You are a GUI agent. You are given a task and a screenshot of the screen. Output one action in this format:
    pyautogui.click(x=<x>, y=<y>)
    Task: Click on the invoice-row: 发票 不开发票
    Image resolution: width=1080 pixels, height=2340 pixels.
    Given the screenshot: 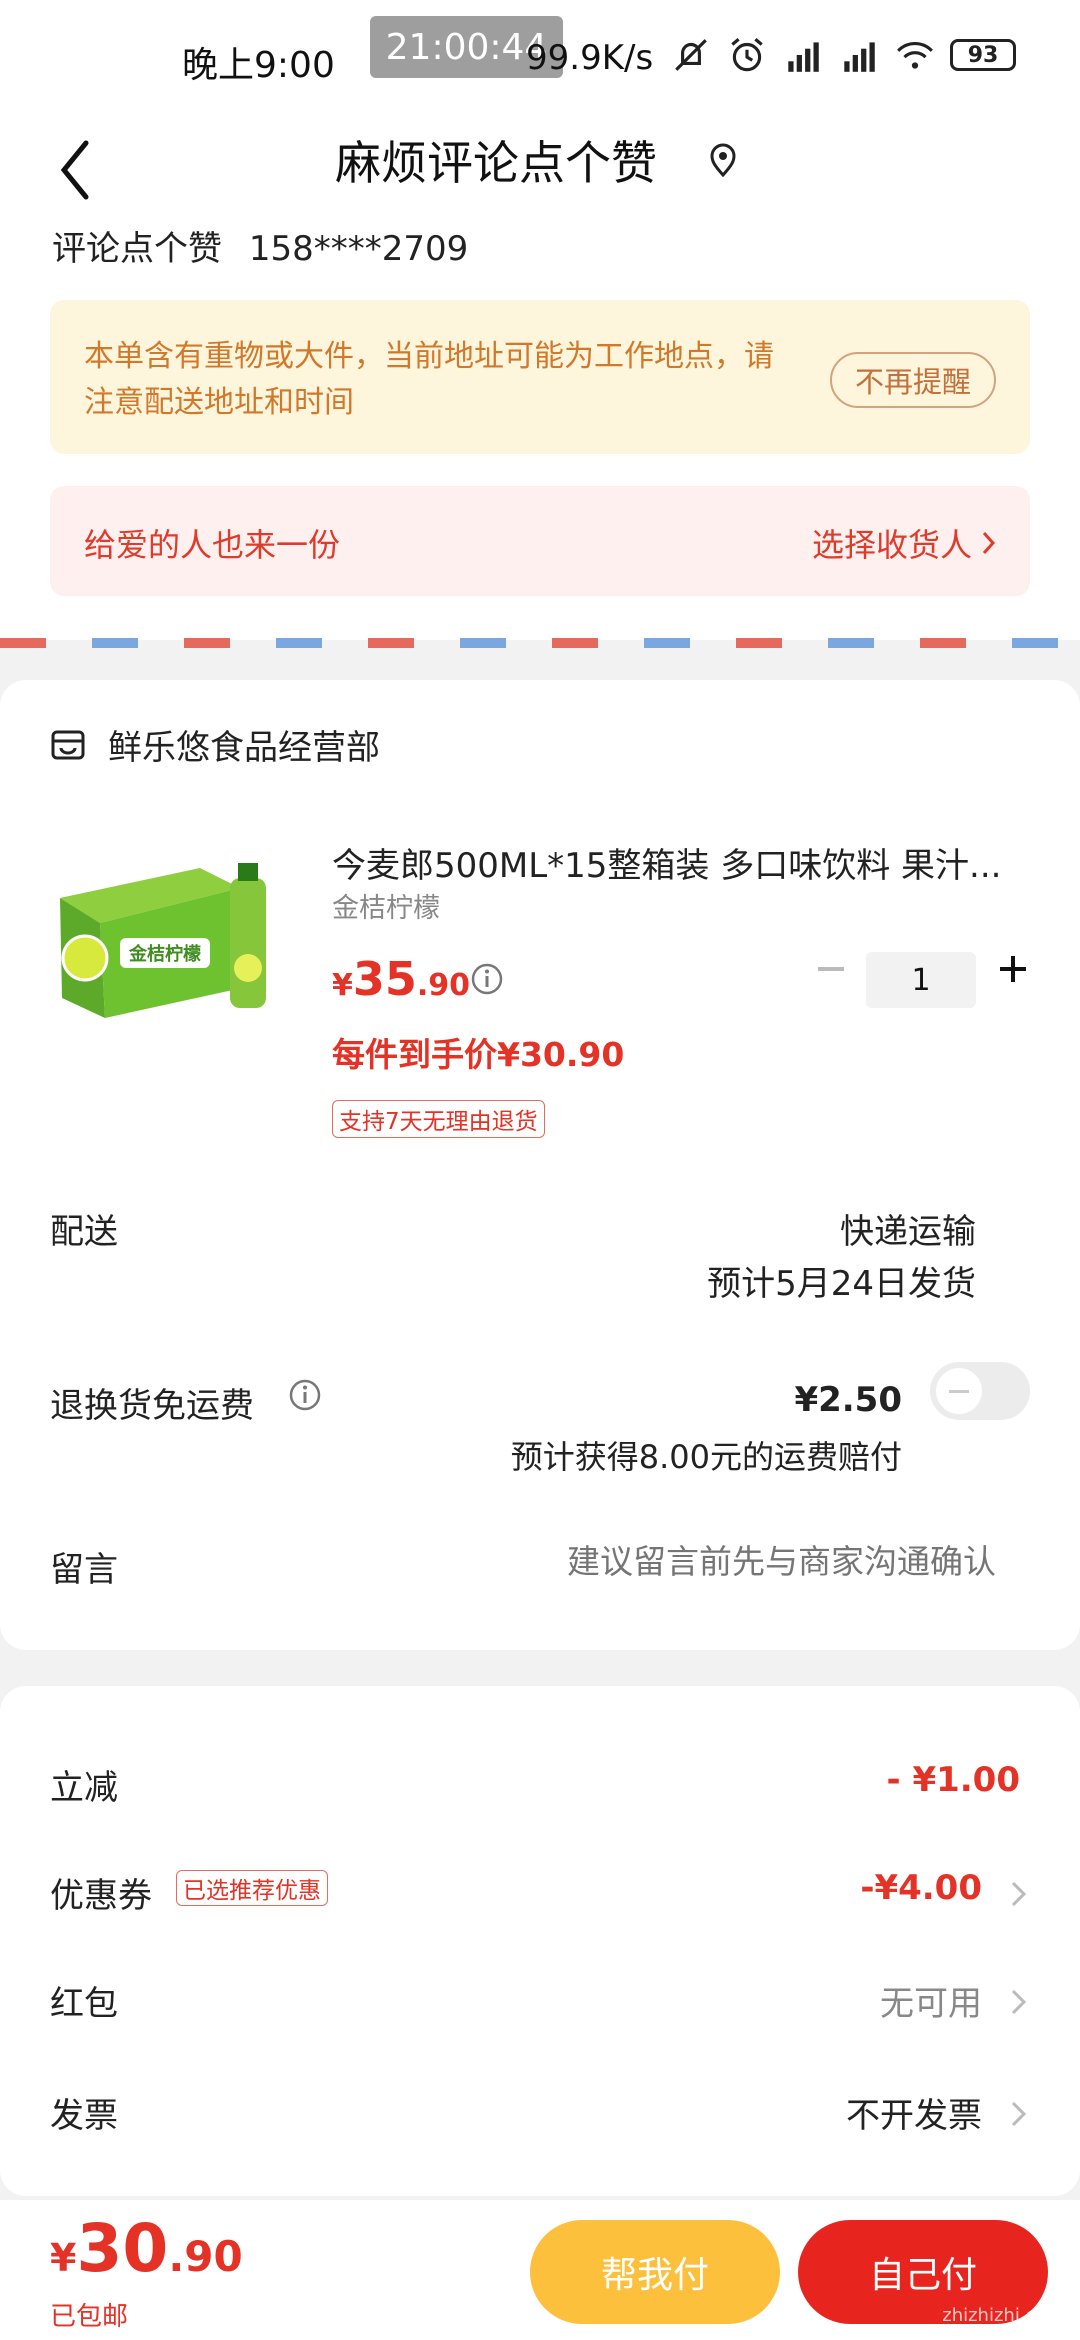 What is the action you would take?
    pyautogui.click(x=540, y=2111)
    